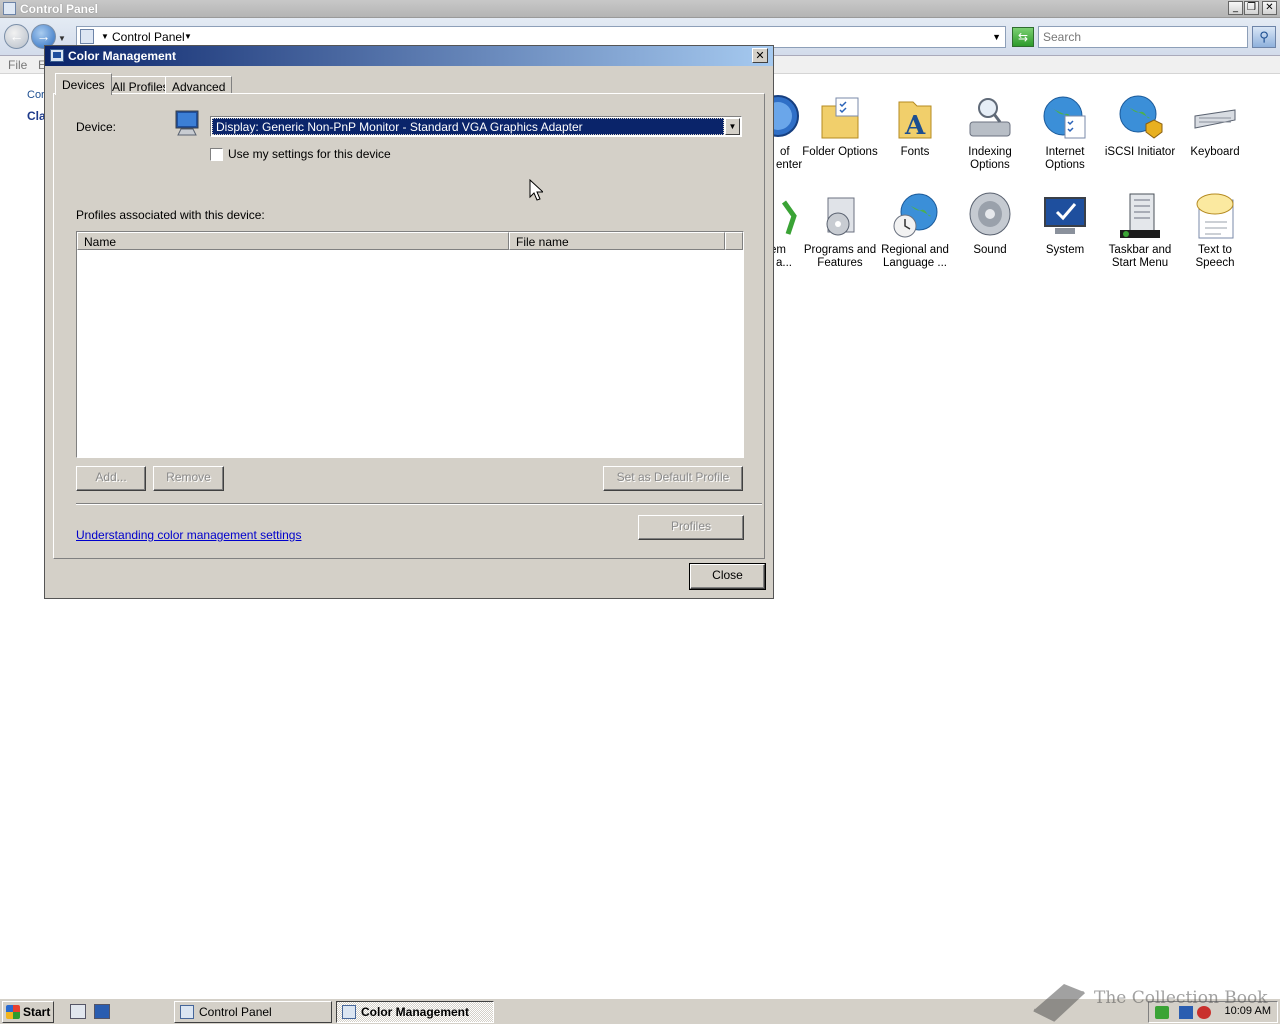 The width and height of the screenshot is (1280, 1024). What do you see at coordinates (996, 37) in the screenshot?
I see `address-dropdown-icon: ▼` at bounding box center [996, 37].